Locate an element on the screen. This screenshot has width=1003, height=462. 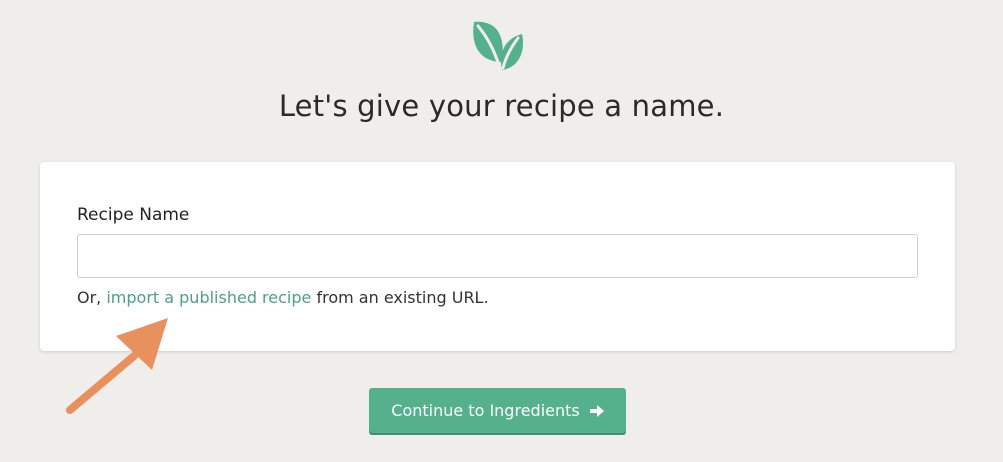
recipe-name-input is located at coordinates (497, 256).